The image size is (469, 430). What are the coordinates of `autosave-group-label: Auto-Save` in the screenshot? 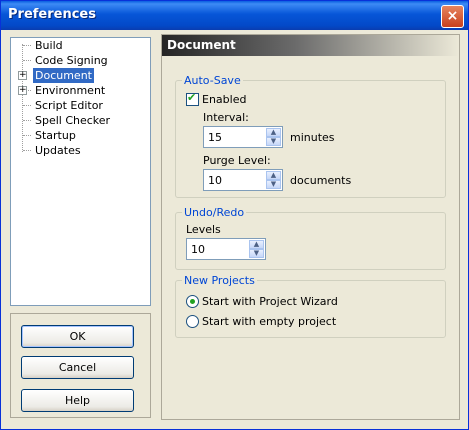 It's located at (212, 80).